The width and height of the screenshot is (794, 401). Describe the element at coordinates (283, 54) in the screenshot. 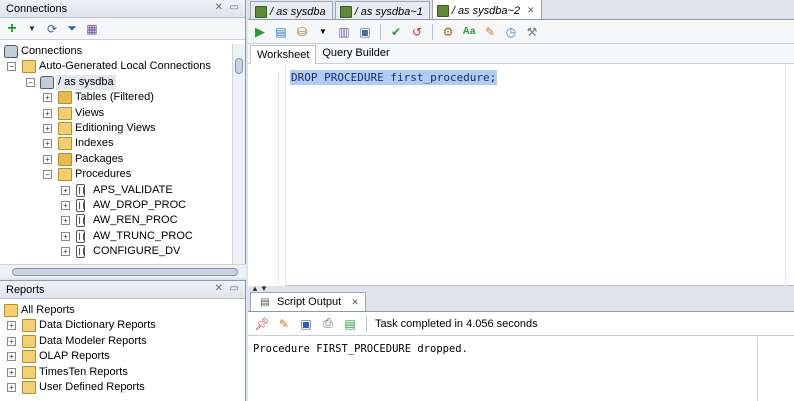

I see `tab-worksheet: Worksheet` at that location.